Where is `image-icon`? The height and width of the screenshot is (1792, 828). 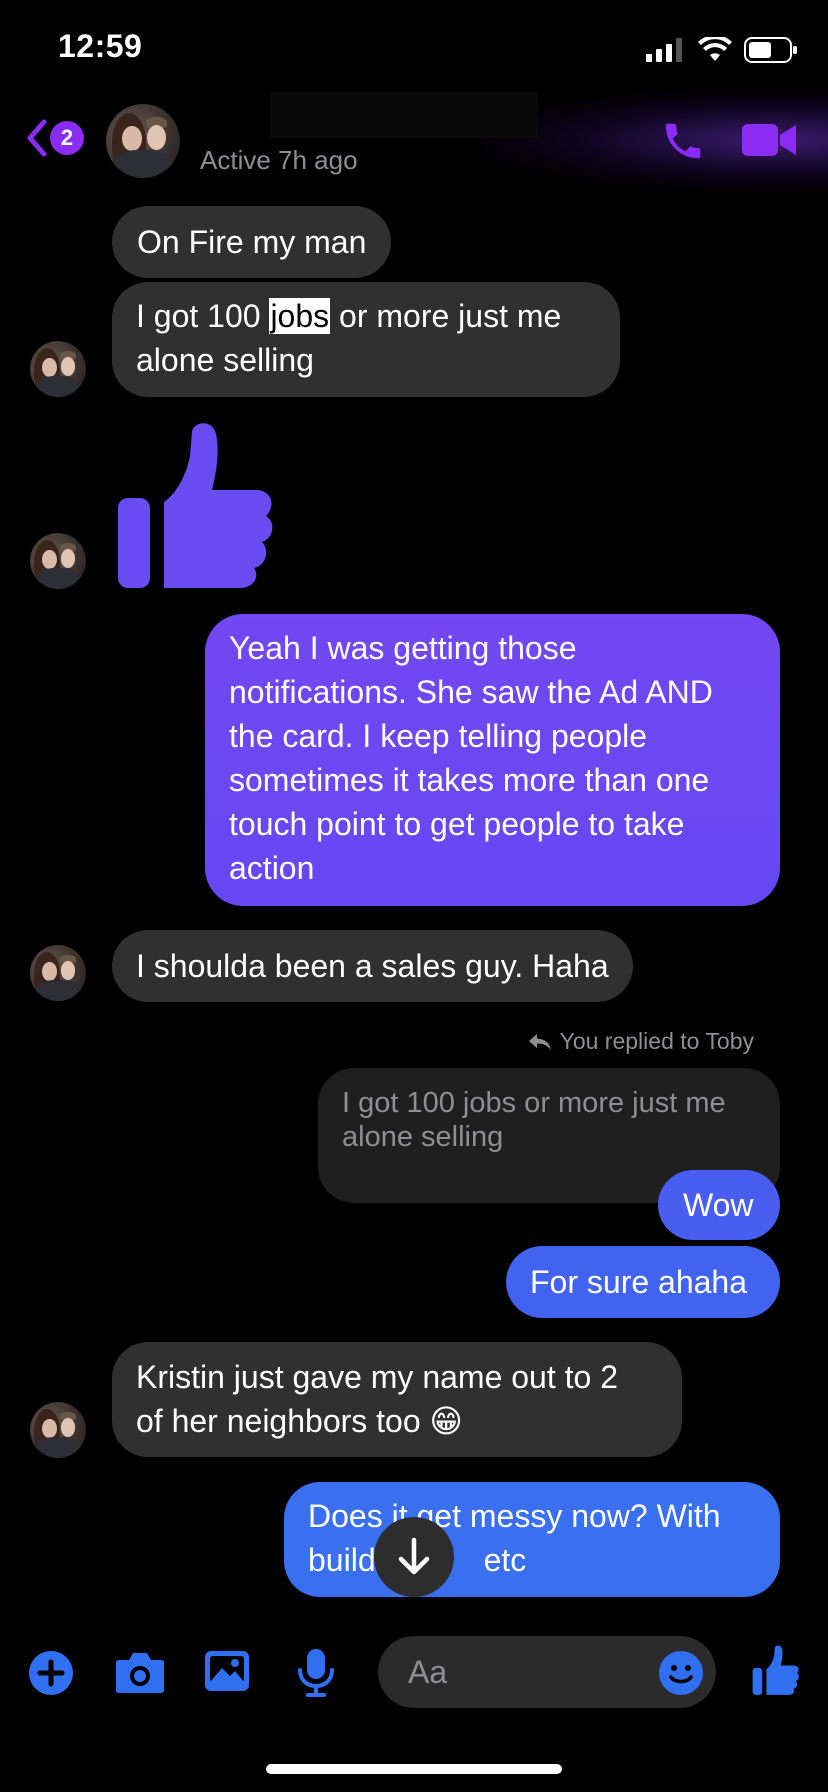
image-icon is located at coordinates (227, 1671).